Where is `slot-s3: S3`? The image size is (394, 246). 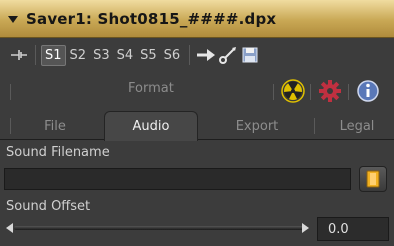
slot-s3: S3 is located at coordinates (101, 55).